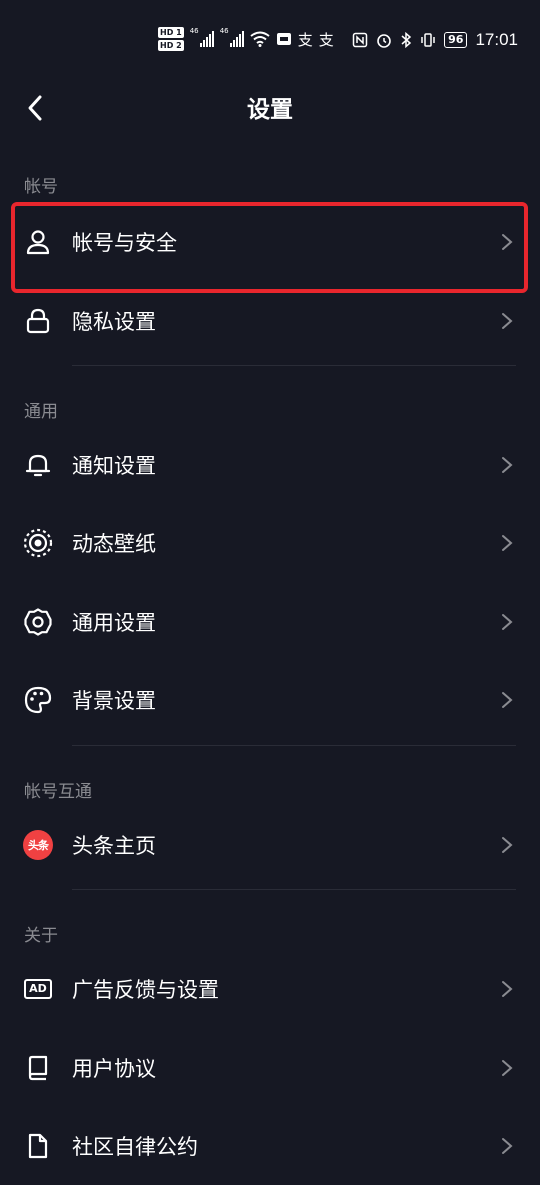 This screenshot has height=1185, width=540. What do you see at coordinates (360, 40) in the screenshot?
I see `nfc-icon` at bounding box center [360, 40].